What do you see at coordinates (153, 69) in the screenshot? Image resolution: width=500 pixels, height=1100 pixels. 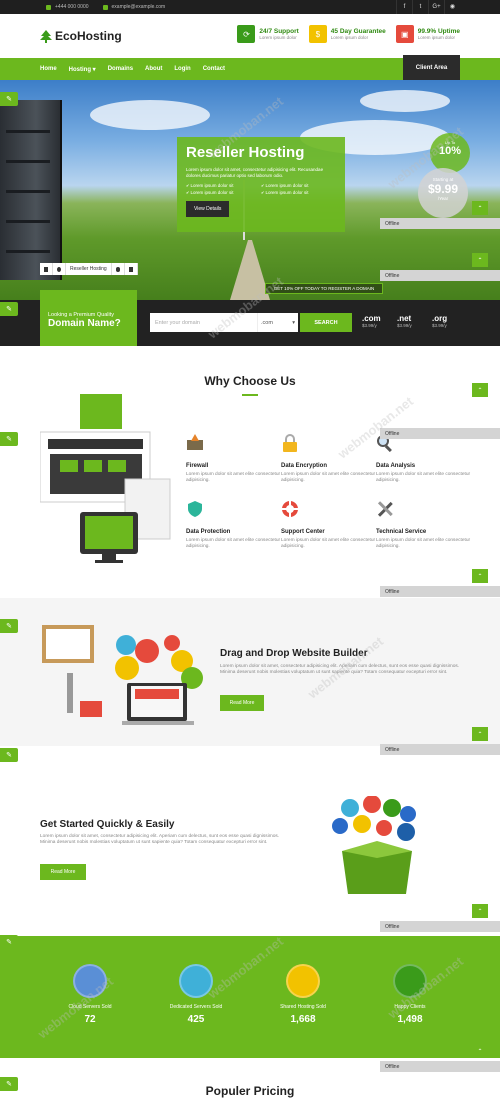 I see `nav-about: About` at bounding box center [153, 69].